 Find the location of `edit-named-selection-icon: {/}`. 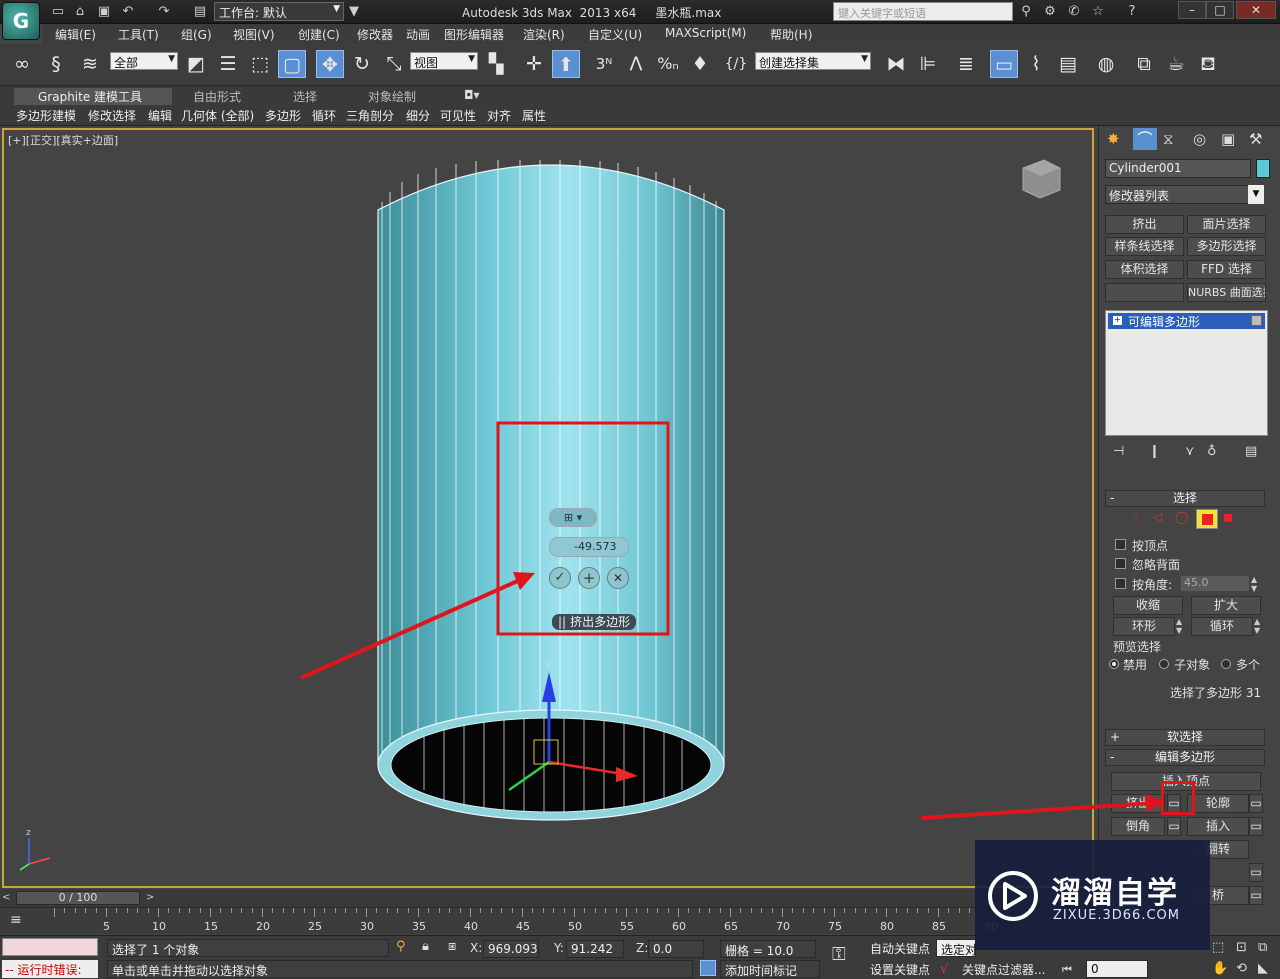

edit-named-selection-icon: {/} is located at coordinates (736, 64).